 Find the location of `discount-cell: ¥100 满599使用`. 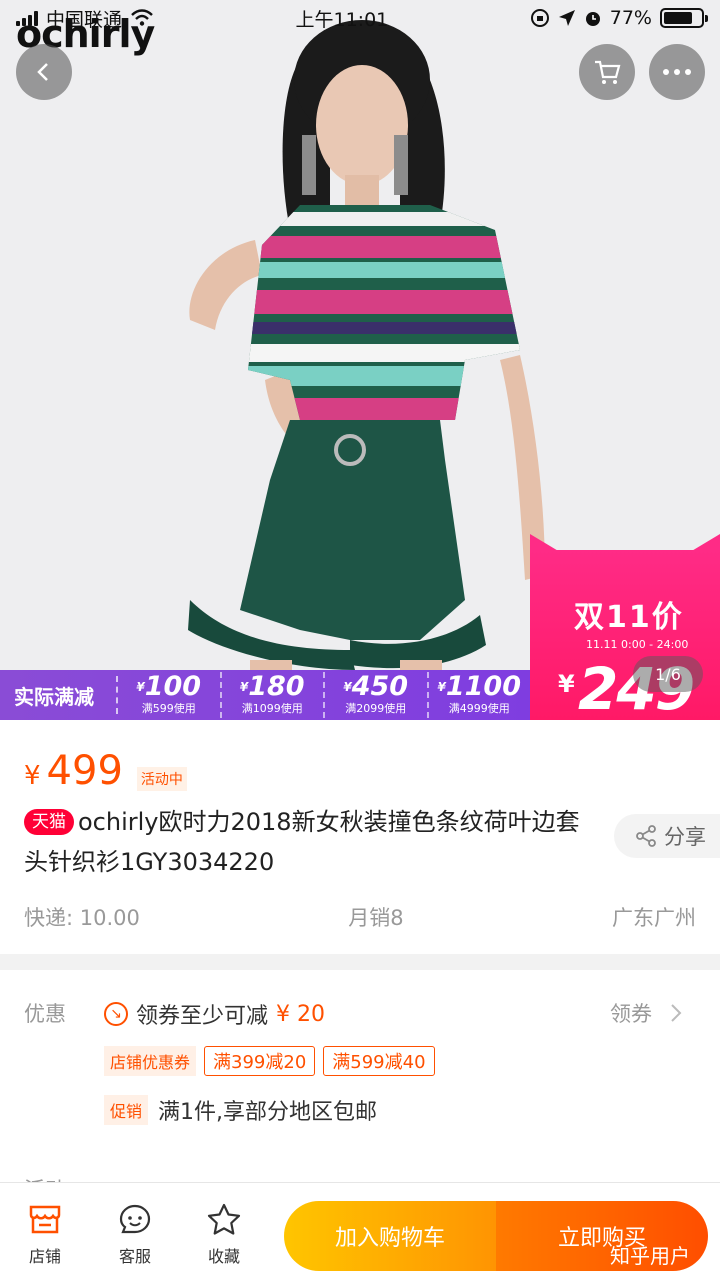

discount-cell: ¥100 满599使用 is located at coordinates (170, 695).